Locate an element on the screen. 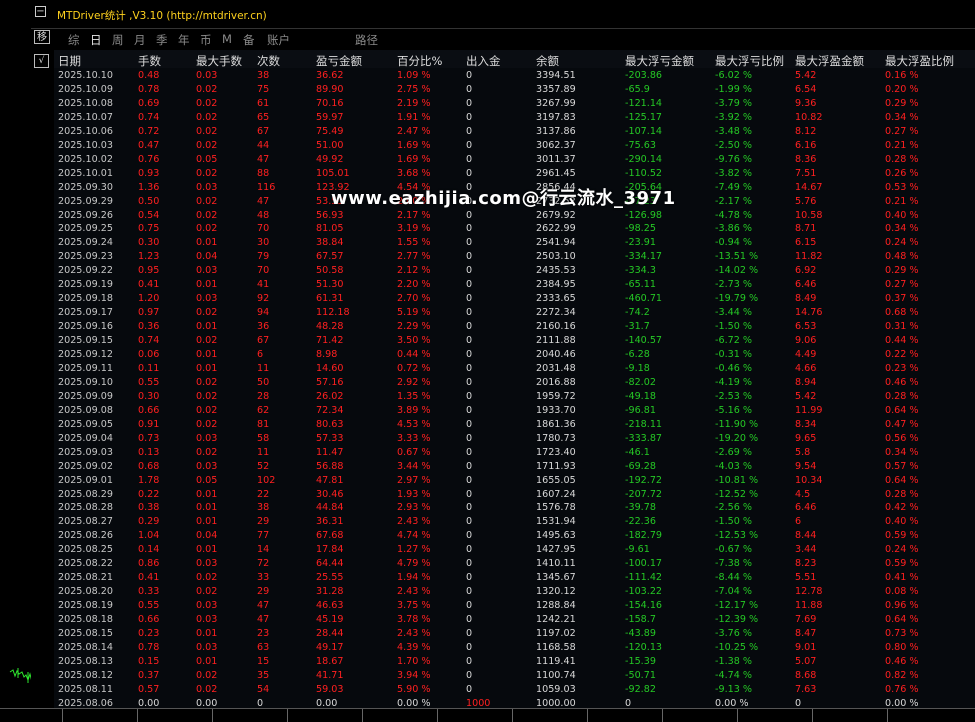 Image resolution: width=975 pixels, height=722 pixels. cell-lots: 1.78 is located at coordinates (149, 480).